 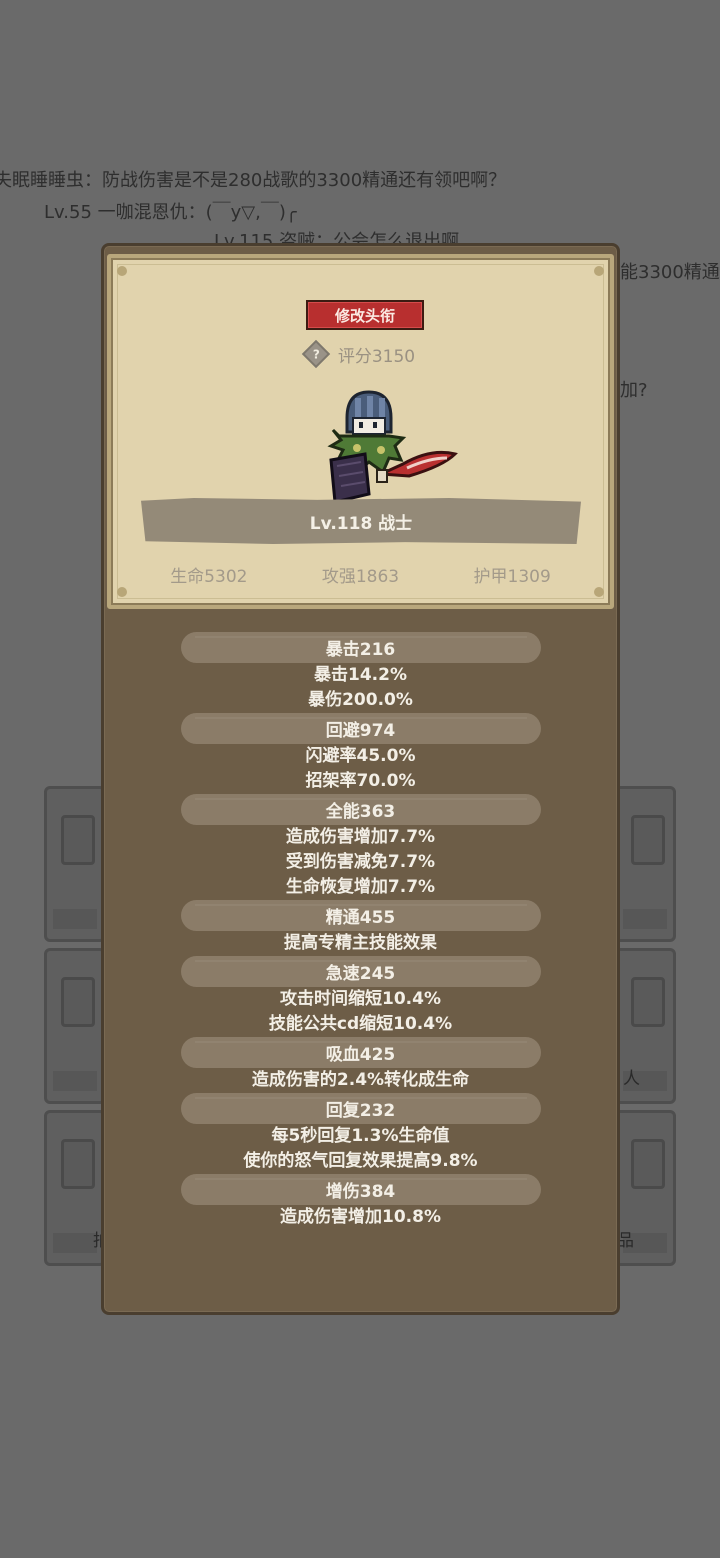 What do you see at coordinates (631, 1079) in the screenshot?
I see `slot-caption: 人` at bounding box center [631, 1079].